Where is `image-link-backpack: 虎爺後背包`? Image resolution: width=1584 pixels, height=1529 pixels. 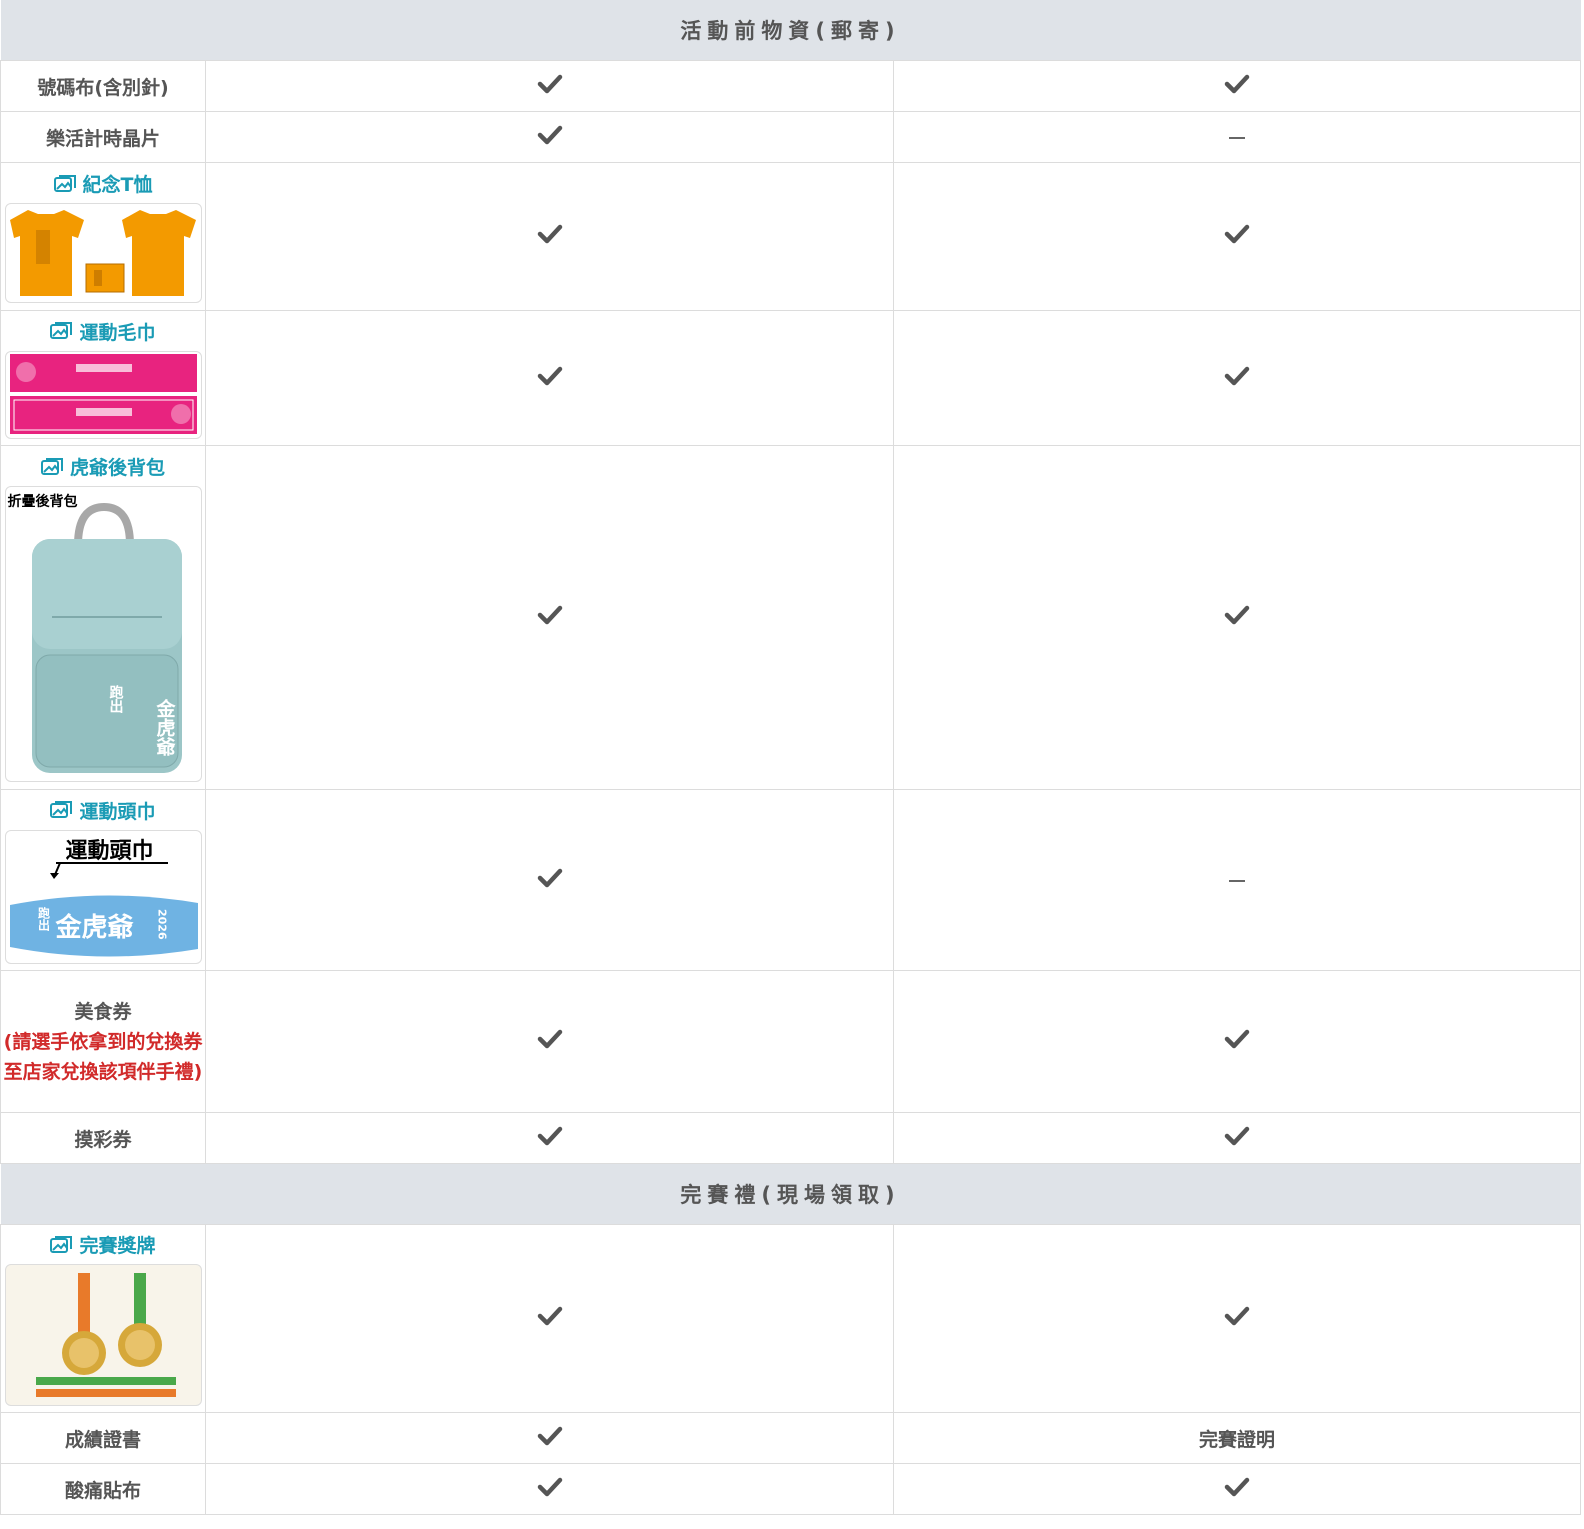 image-link-backpack: 虎爺後背包 is located at coordinates (103, 466).